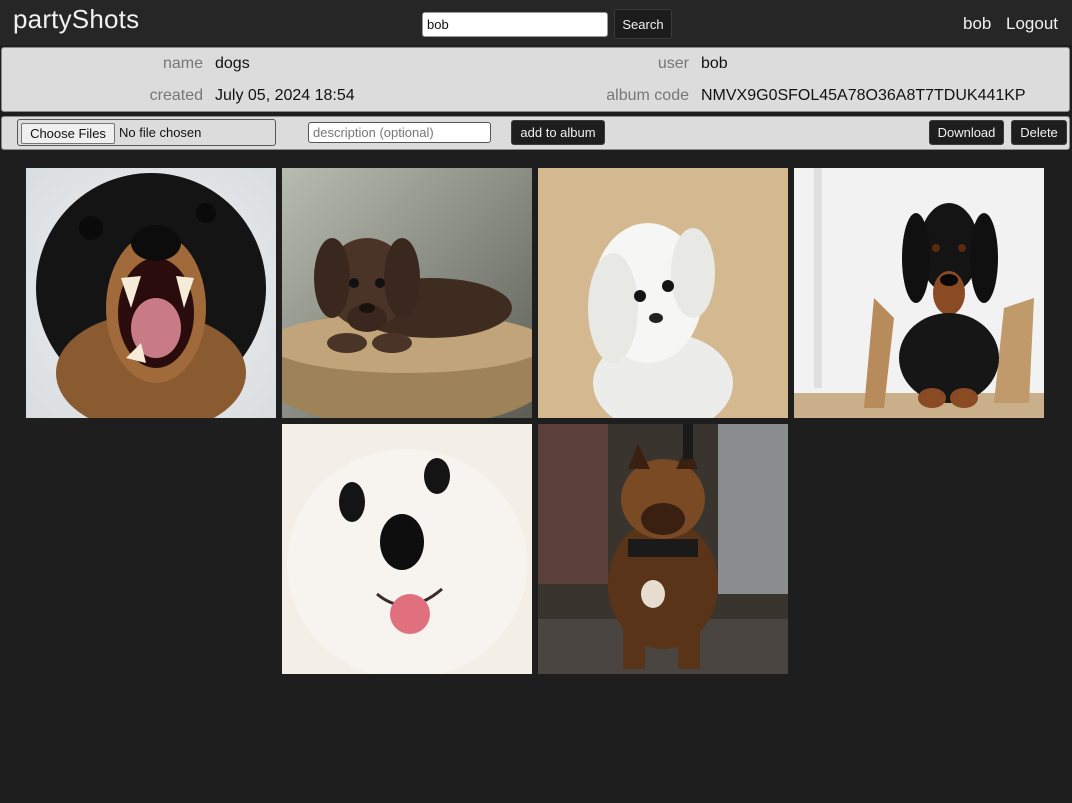 The width and height of the screenshot is (1072, 803). I want to click on file-status-text: No file chosen, so click(160, 132).